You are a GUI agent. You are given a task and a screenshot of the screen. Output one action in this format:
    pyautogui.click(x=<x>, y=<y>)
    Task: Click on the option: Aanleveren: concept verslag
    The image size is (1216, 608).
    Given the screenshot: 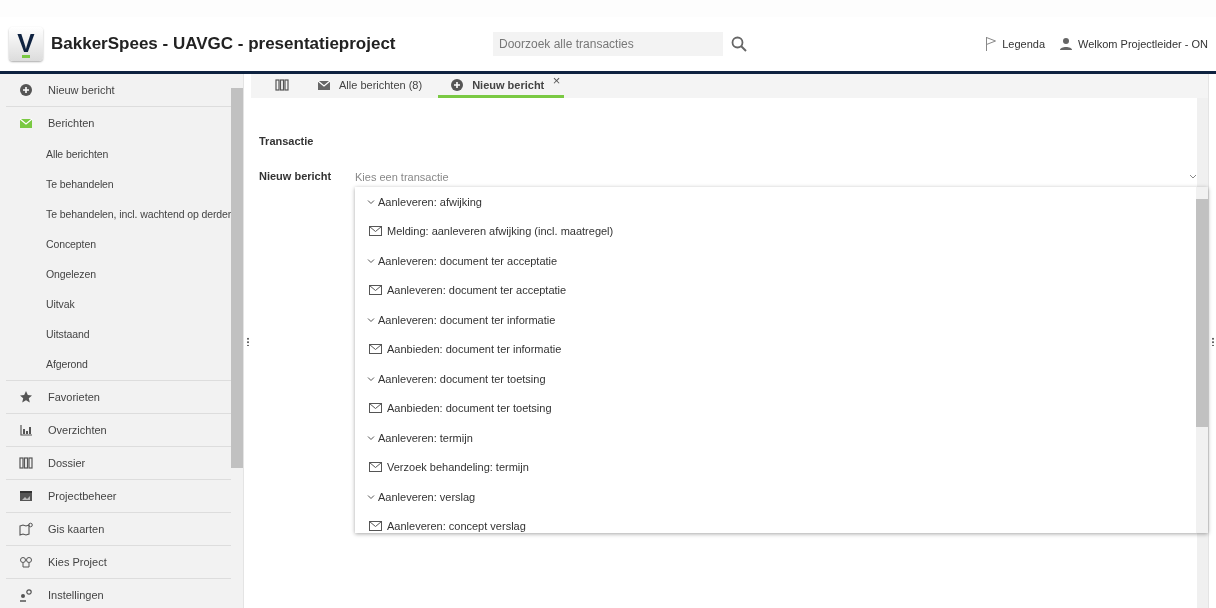 What is the action you would take?
    pyautogui.click(x=775, y=522)
    